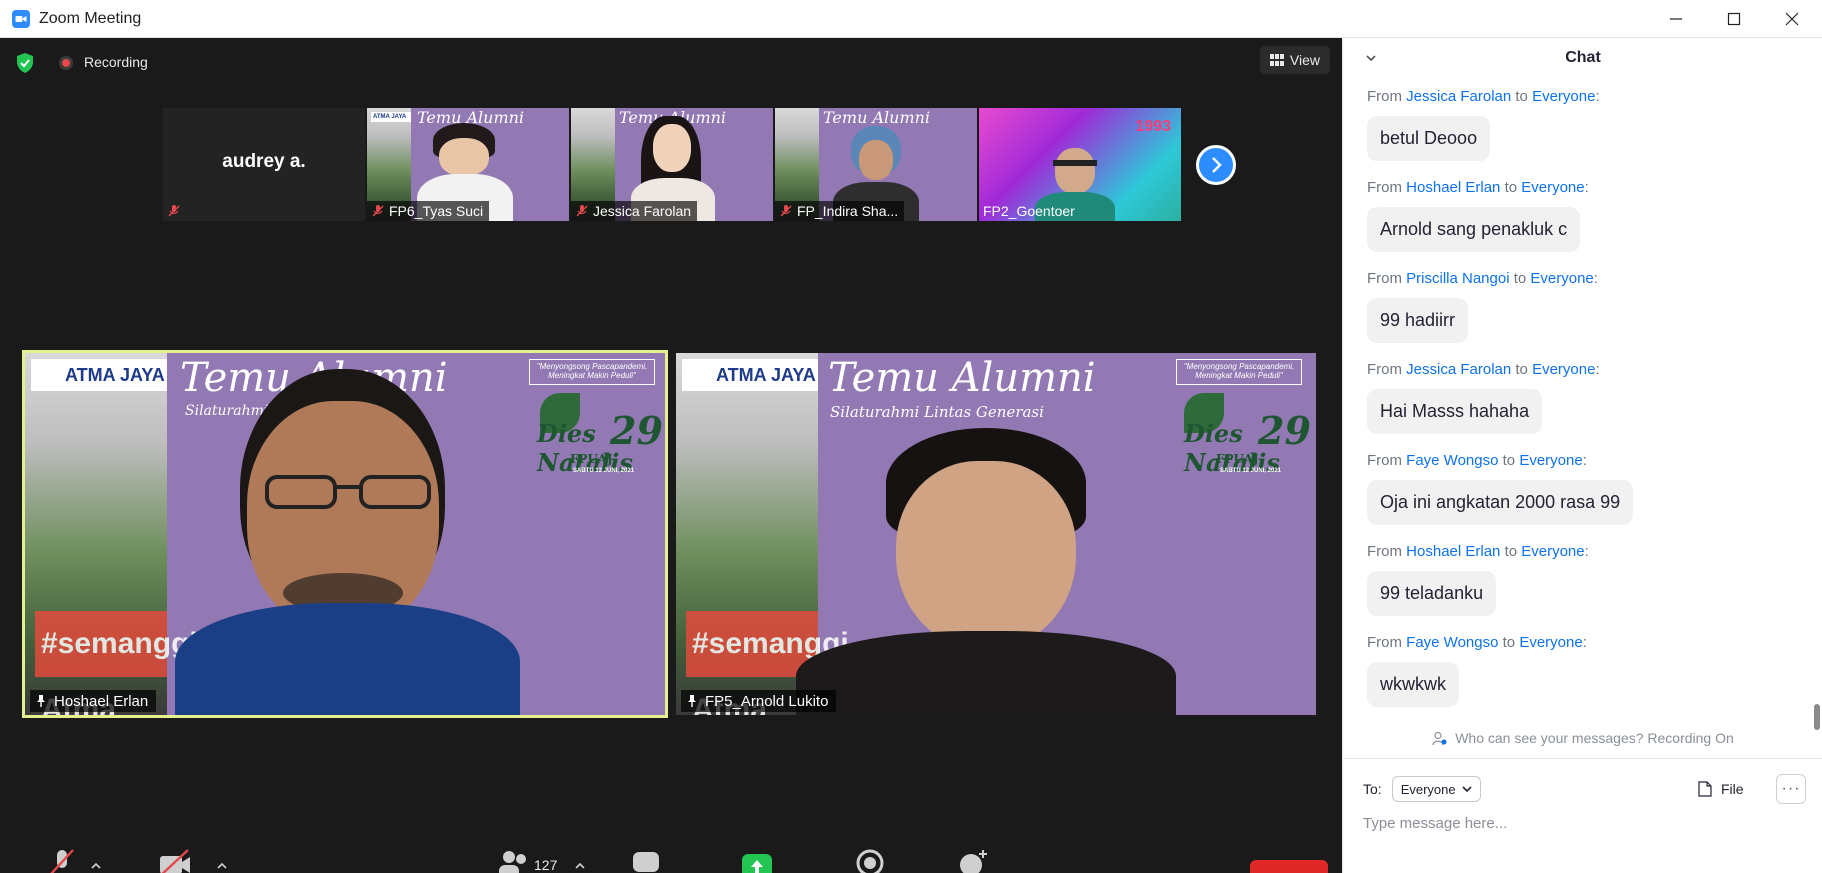 This screenshot has height=873, width=1822. Describe the element at coordinates (468, 164) in the screenshot. I see `participant-tile: ATMA JAYA Temu Alumni FP6_Tyas Suci` at that location.